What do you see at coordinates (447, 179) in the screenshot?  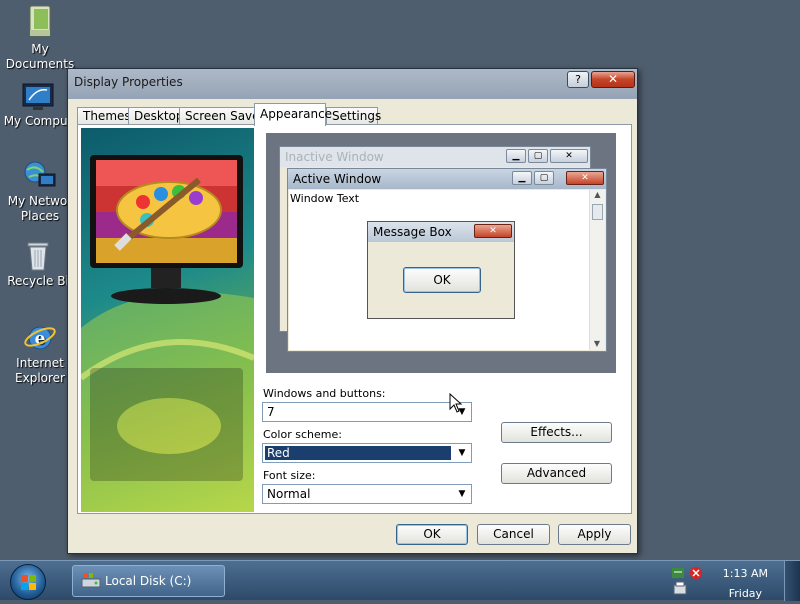 I see `preview-active-title: Active Window` at bounding box center [447, 179].